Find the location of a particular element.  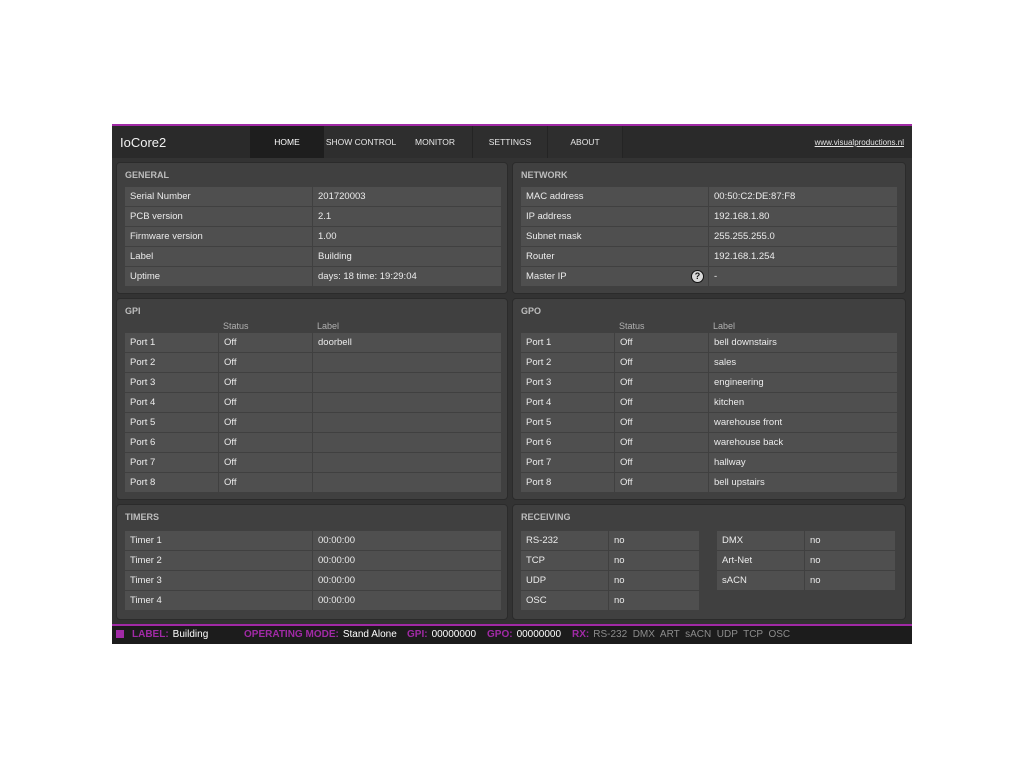

network-row-value: 192.168.1.254 is located at coordinates (803, 256).